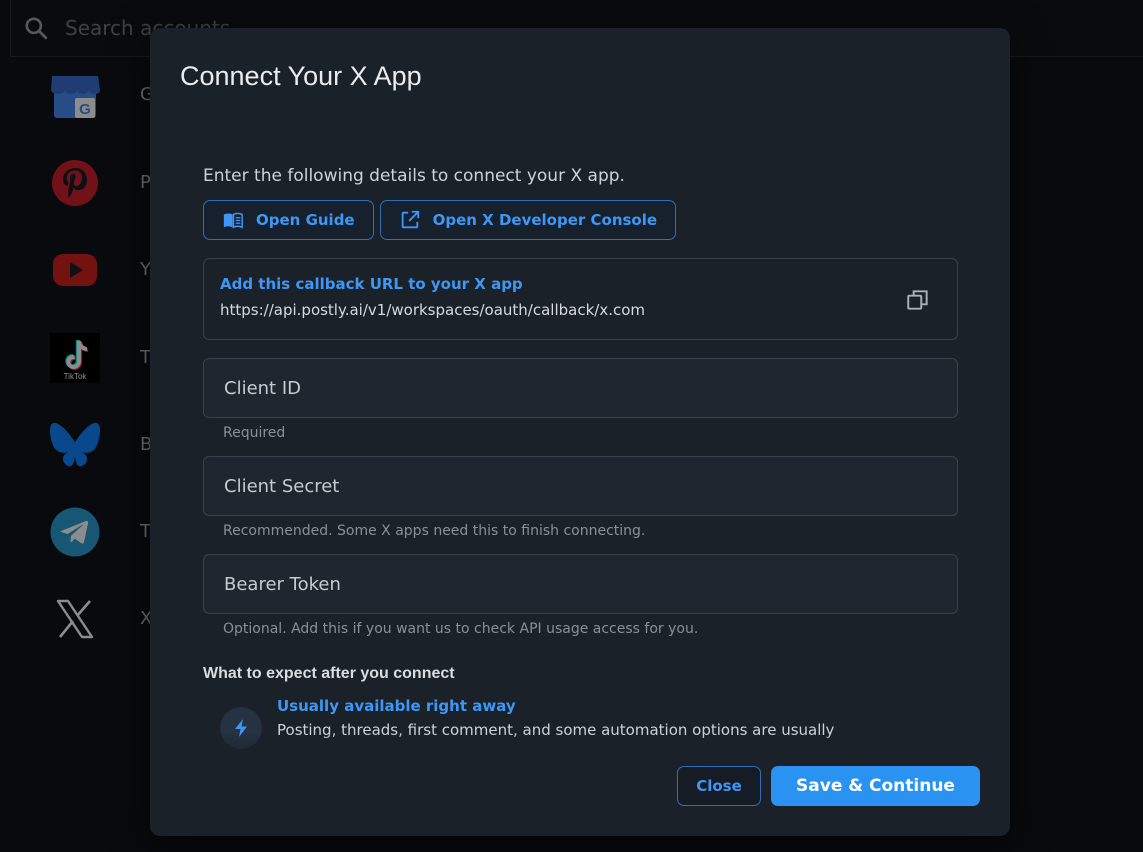  I want to click on open-console-label: Open X Developer Console, so click(545, 220).